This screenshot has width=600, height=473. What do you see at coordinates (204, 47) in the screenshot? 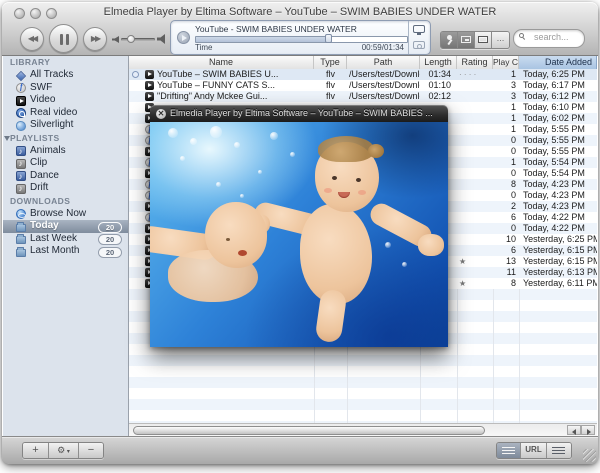
I see `time-label: Time` at bounding box center [204, 47].